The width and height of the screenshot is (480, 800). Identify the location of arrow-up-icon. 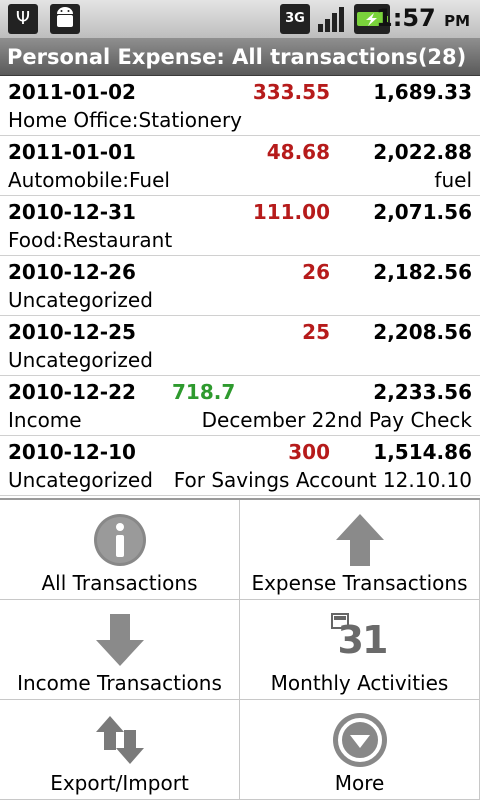
(360, 540).